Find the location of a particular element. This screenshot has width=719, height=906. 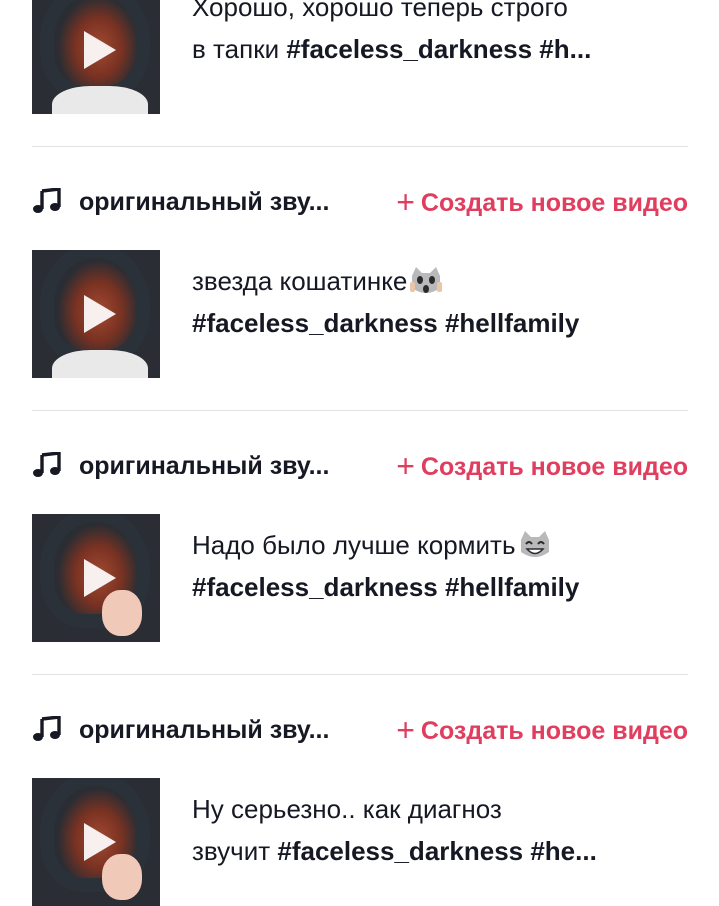

scream-cat-emoji is located at coordinates (426, 280).